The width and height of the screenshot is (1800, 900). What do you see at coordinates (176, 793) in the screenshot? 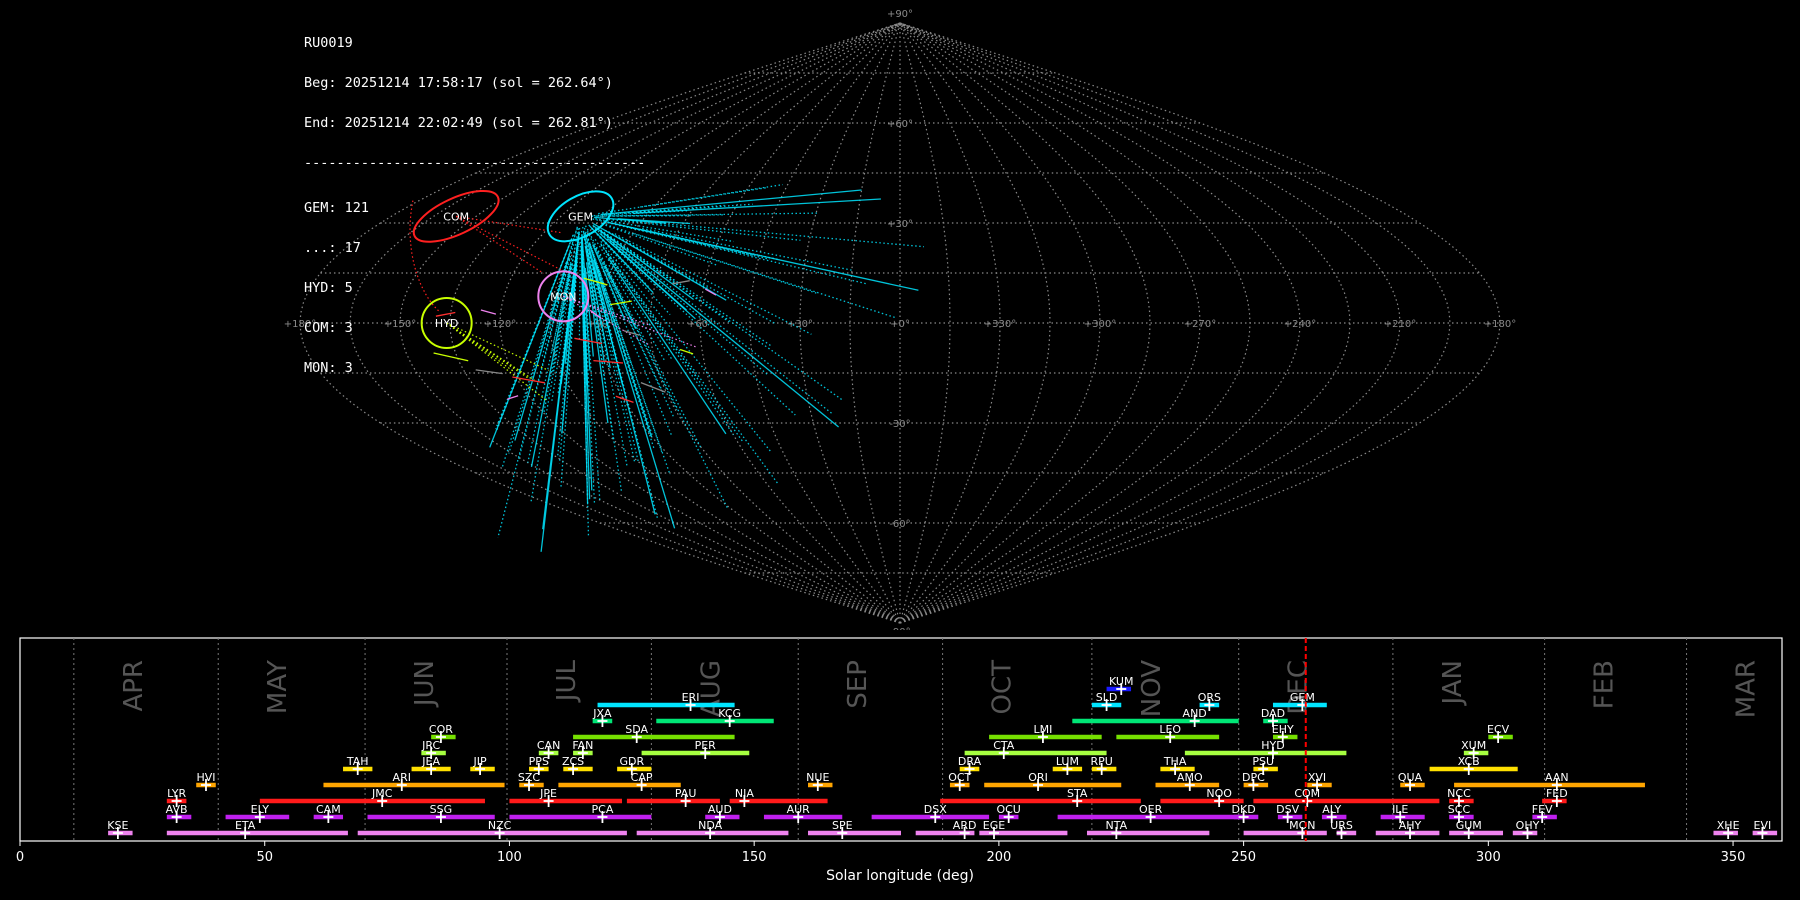
I see `shower-label-lyr: LYR` at bounding box center [176, 793].